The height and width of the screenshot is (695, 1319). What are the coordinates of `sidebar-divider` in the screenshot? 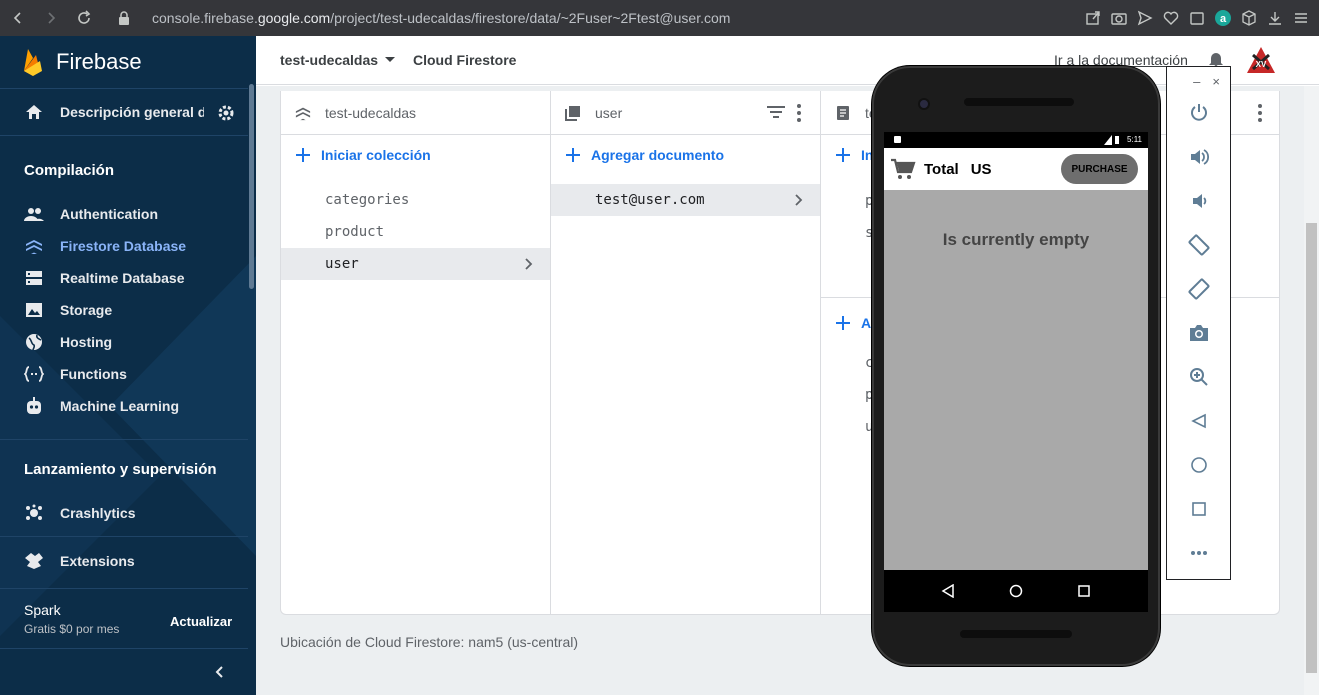 It's located at (124, 439).